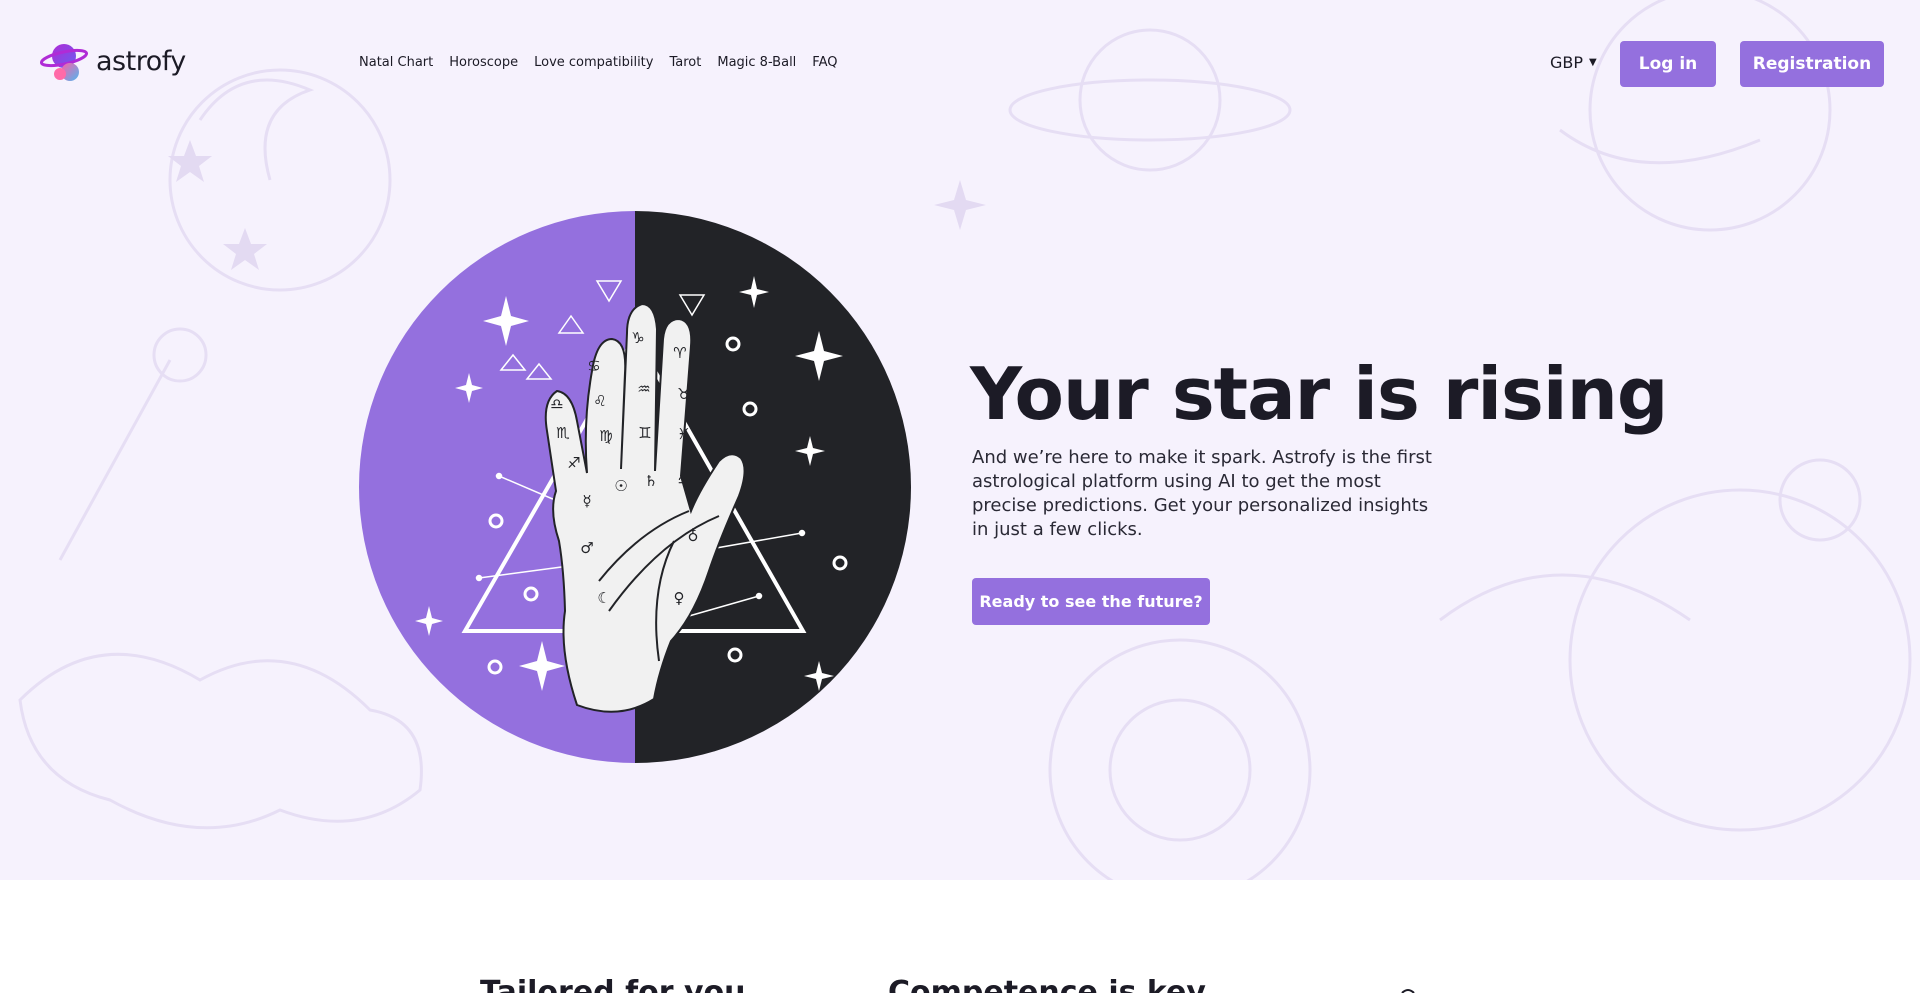 Image resolution: width=1920 pixels, height=993 pixels. What do you see at coordinates (1593, 62) in the screenshot?
I see `caret-down-icon: ▼` at bounding box center [1593, 62].